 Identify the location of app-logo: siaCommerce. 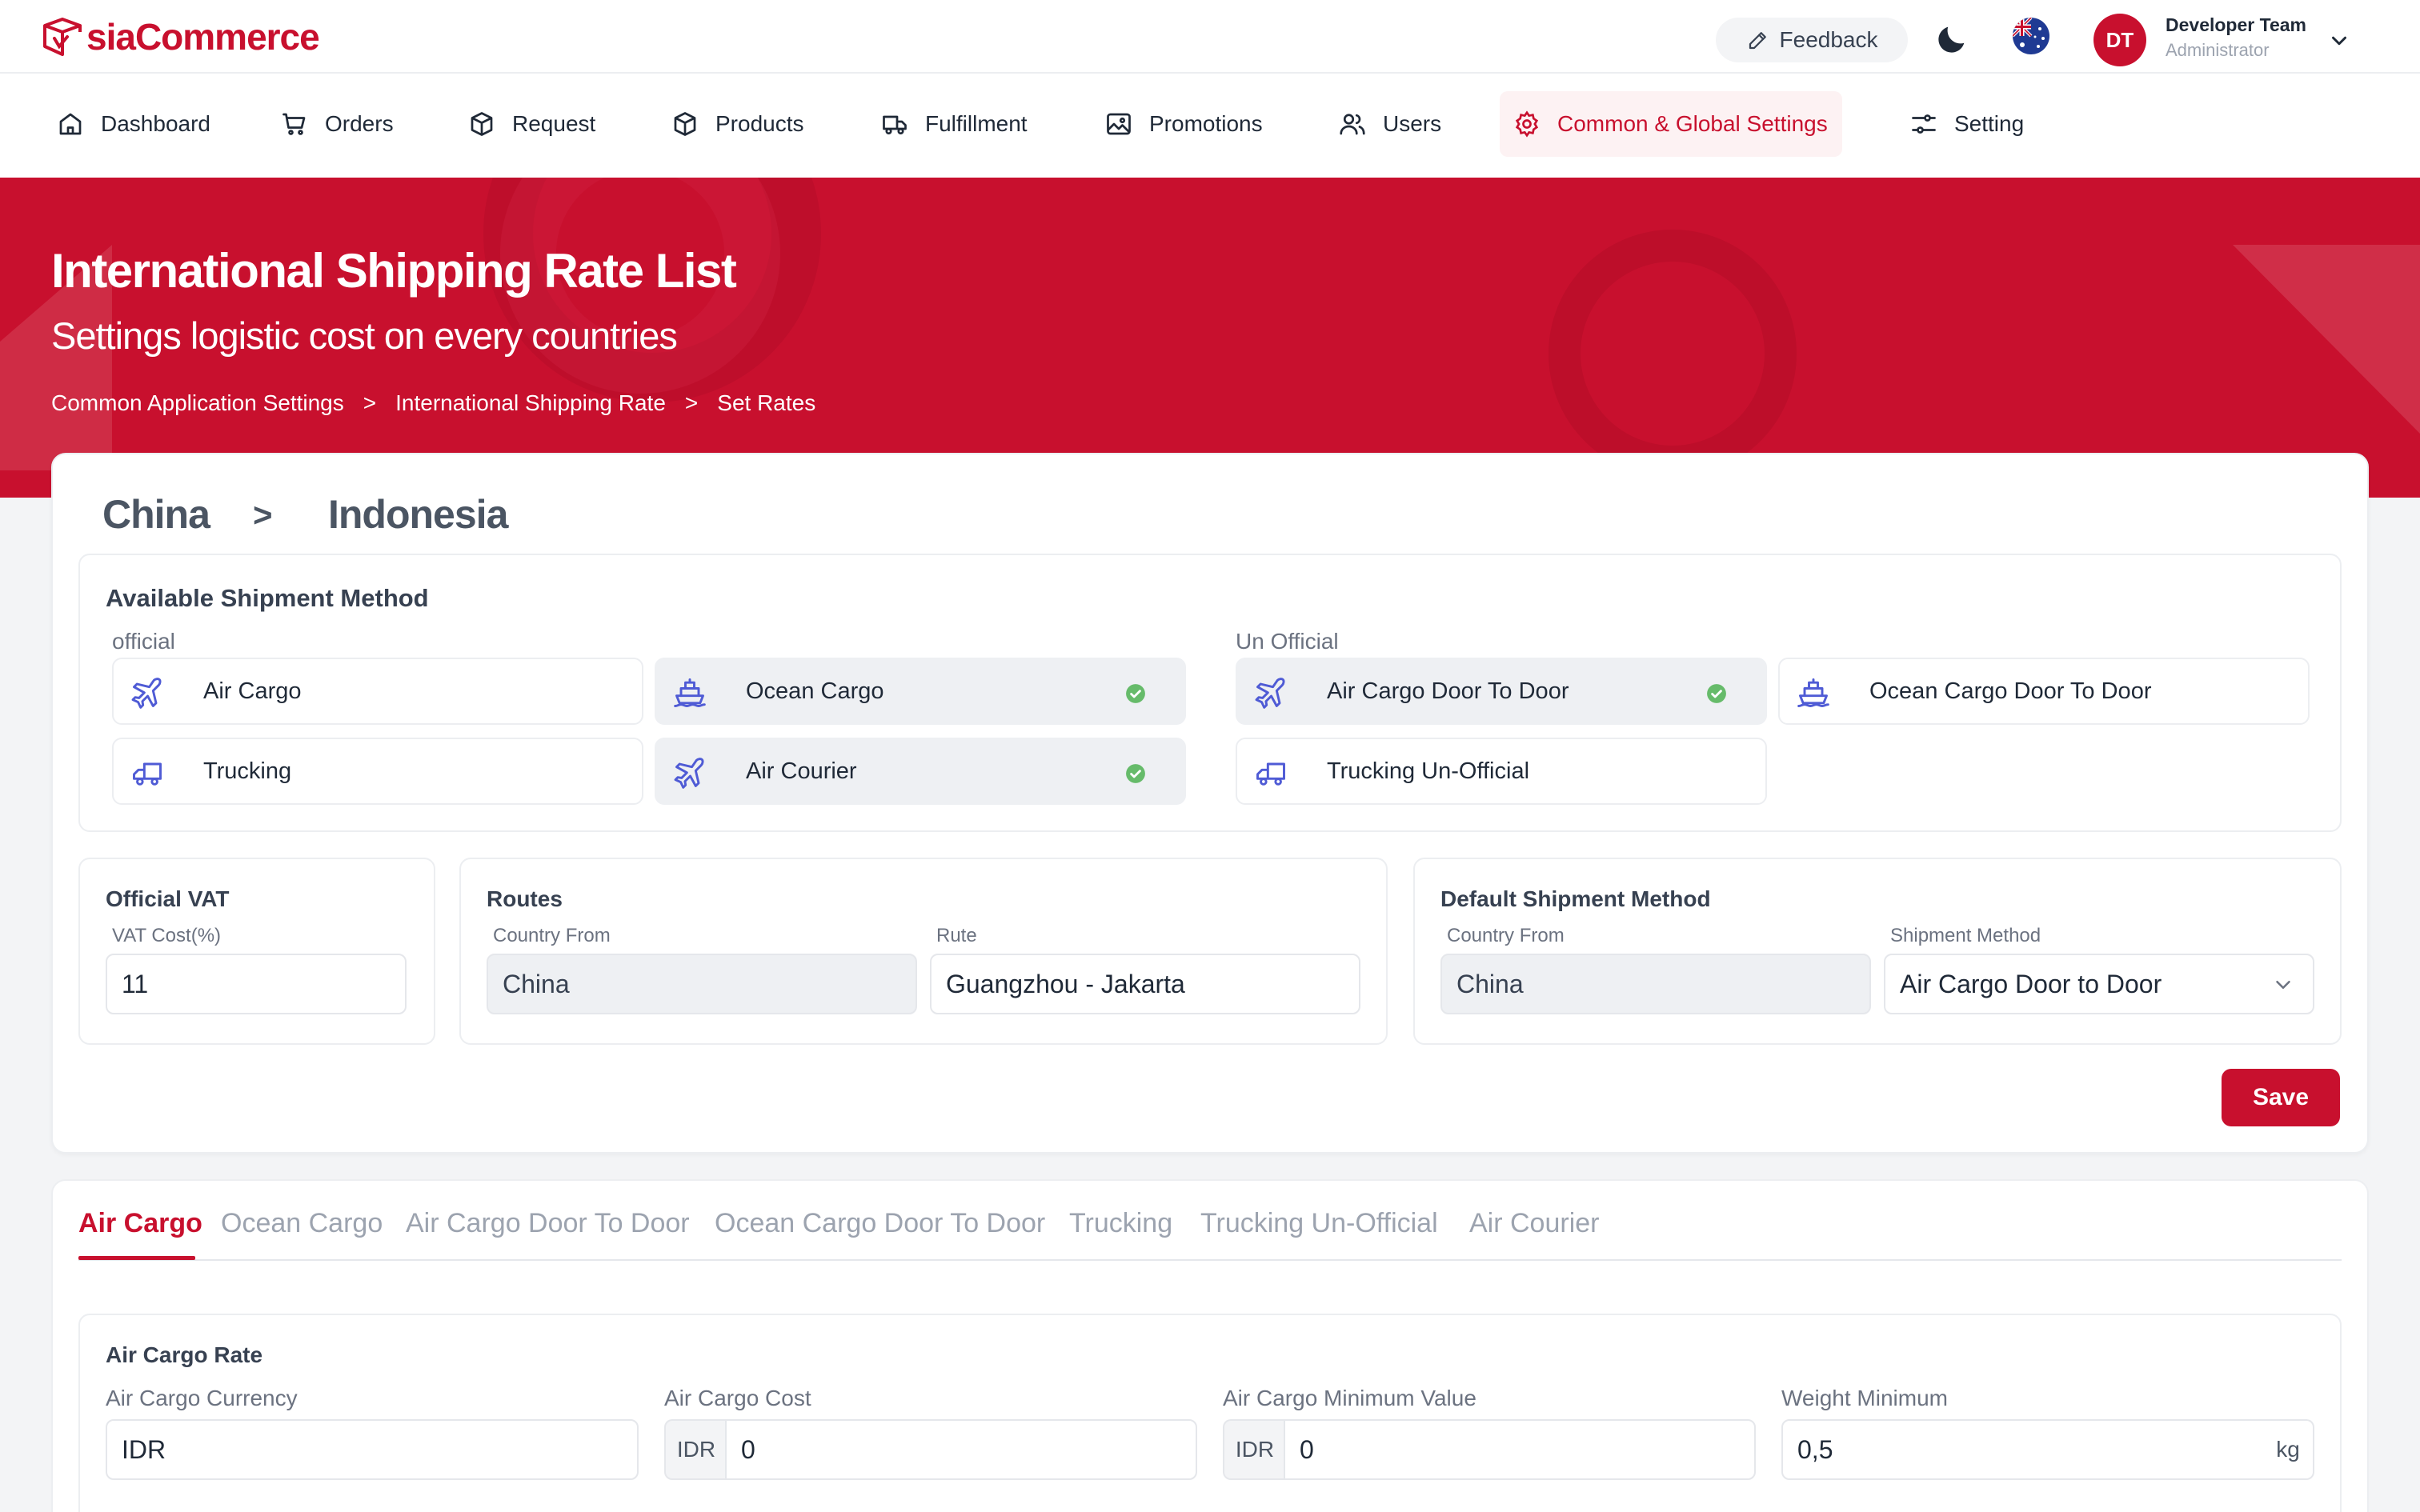
(180, 36).